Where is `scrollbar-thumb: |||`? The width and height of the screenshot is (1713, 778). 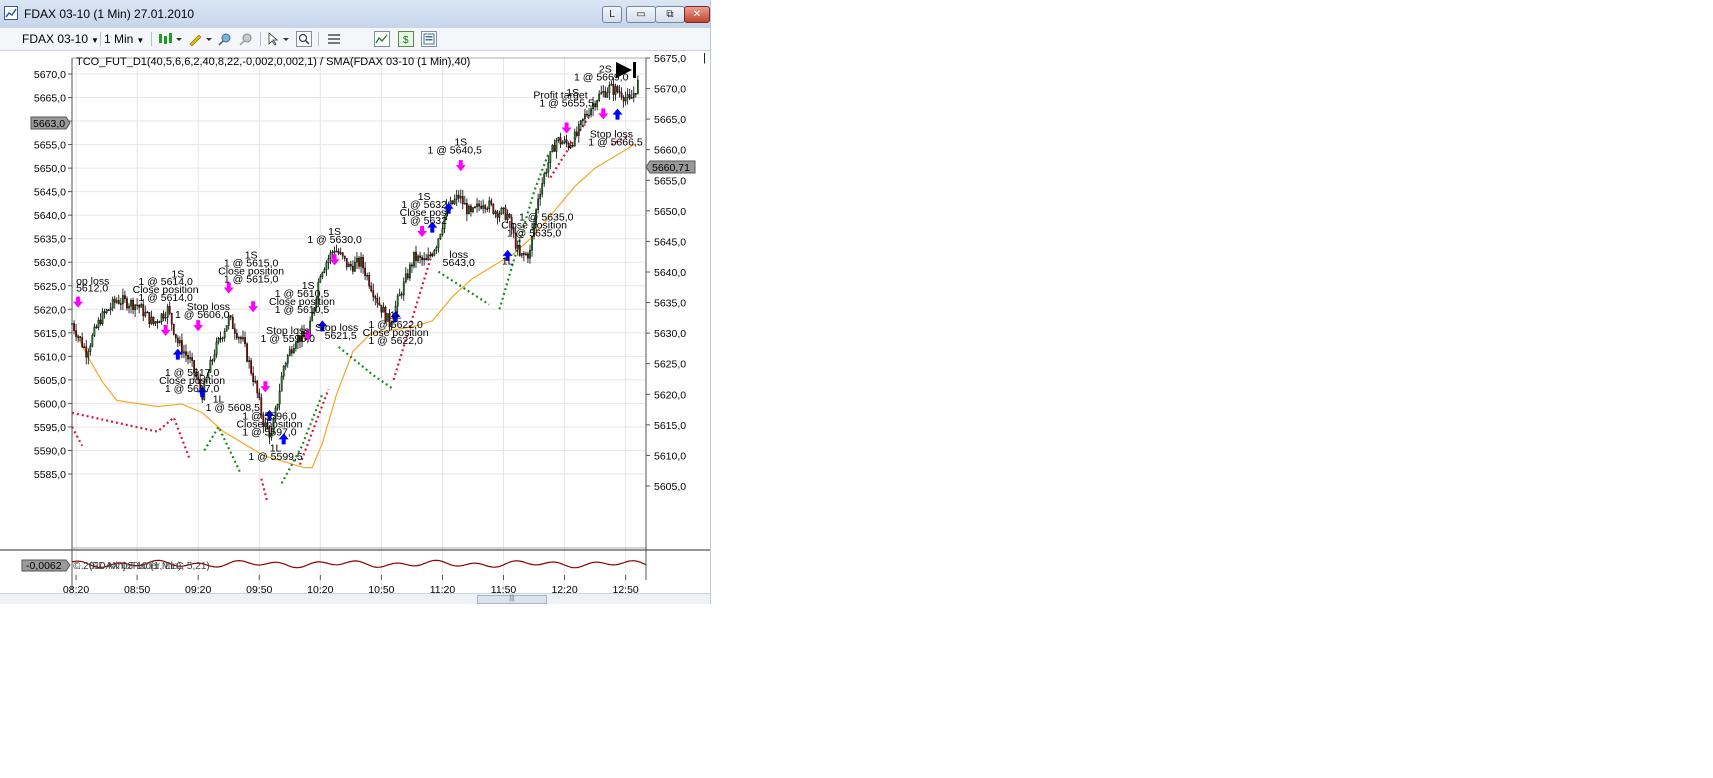
scrollbar-thumb: ||| is located at coordinates (512, 599).